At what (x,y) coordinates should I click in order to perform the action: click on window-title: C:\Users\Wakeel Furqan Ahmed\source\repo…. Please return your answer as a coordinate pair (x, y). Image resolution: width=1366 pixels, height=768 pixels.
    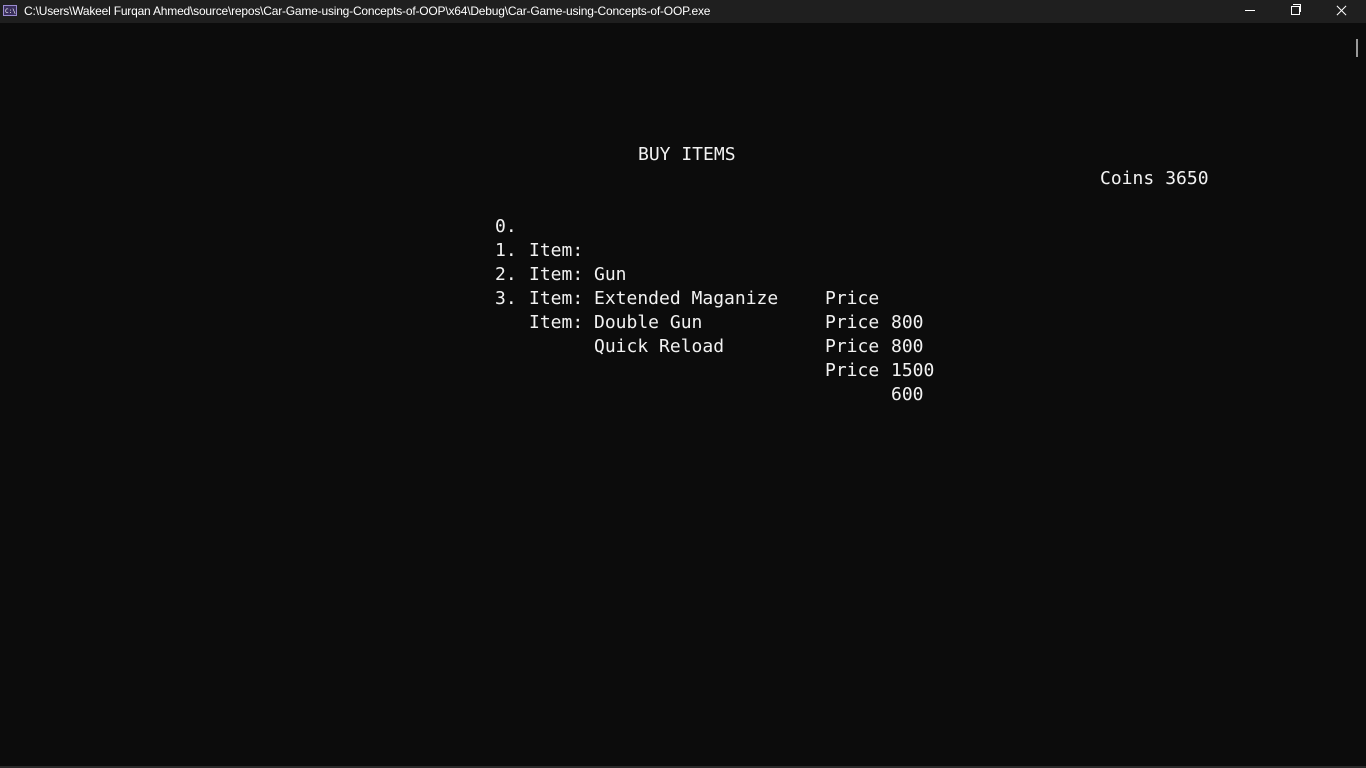
    Looking at the image, I should click on (367, 11).